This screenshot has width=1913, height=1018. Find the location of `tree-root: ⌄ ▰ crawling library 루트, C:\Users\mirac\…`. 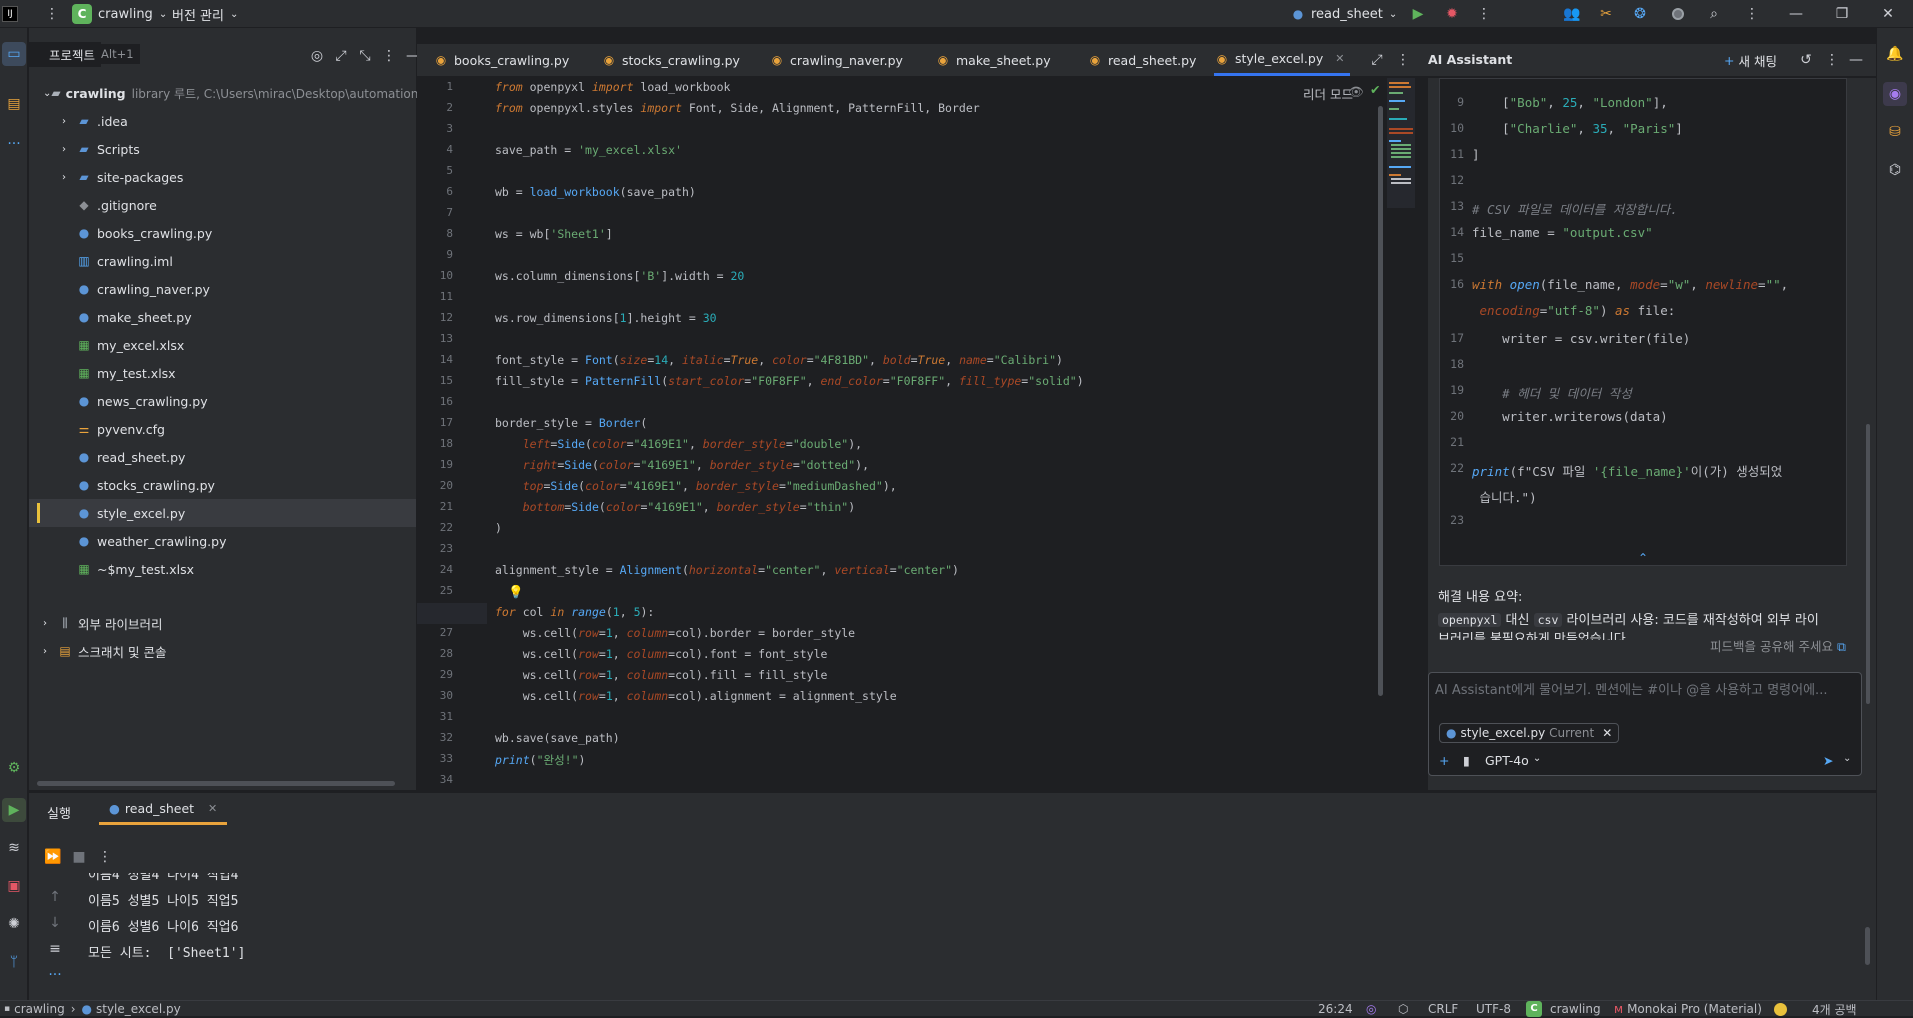

tree-root: ⌄ ▰ crawling library 루트, C:\Users\mirac\… is located at coordinates (238, 93).